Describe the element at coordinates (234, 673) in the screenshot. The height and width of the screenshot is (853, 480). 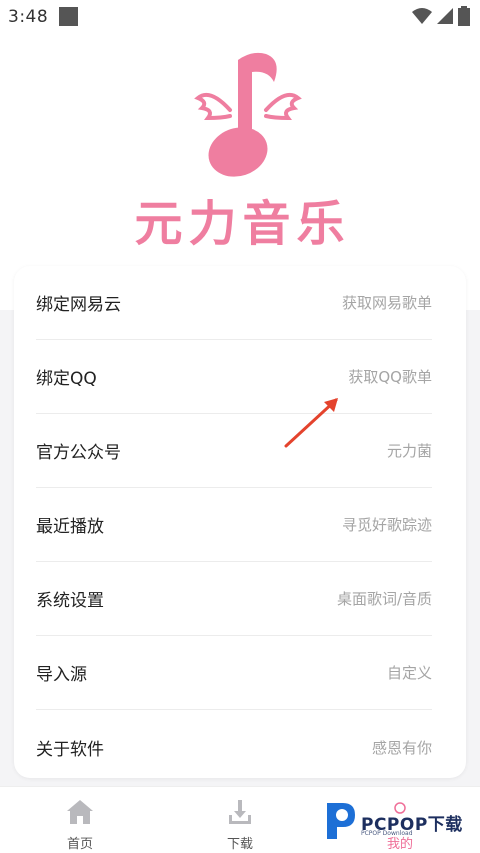
I see `menu-item-import-source: 导入源 自定义` at that location.